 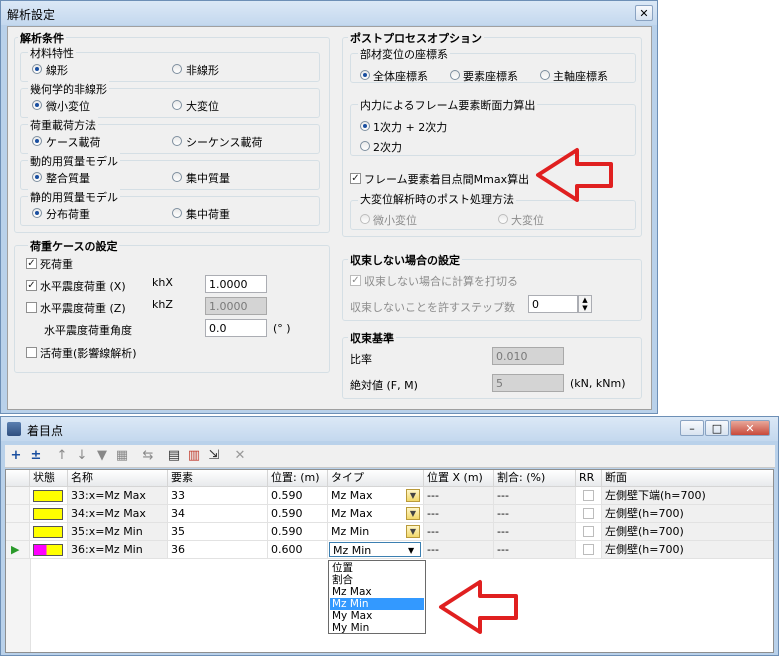 I want to click on element-cell: 36, so click(x=218, y=550).